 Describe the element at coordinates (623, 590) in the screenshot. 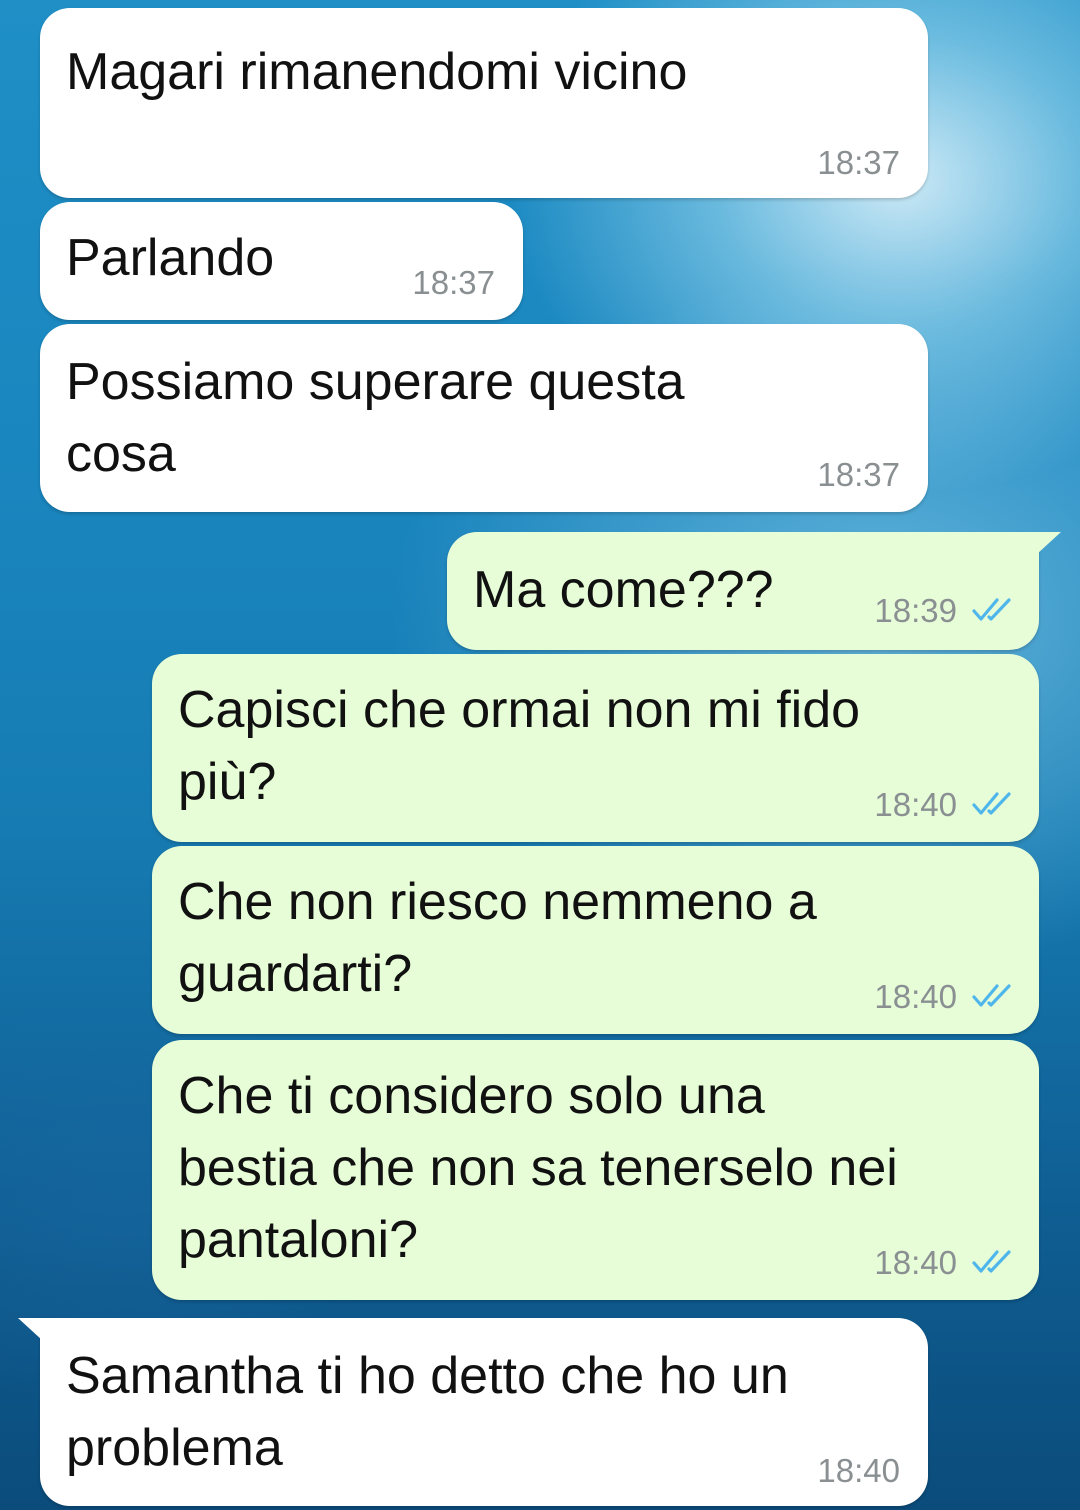

I see `message-text: Ma come???` at that location.